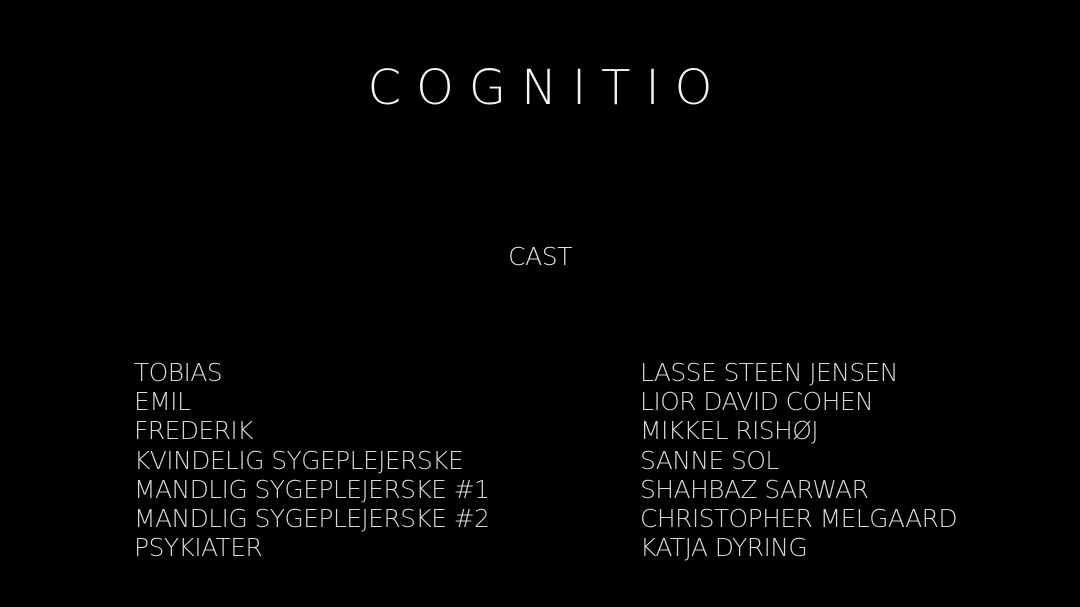 Image resolution: width=1080 pixels, height=607 pixels. Describe the element at coordinates (299, 460) in the screenshot. I see `role-name: KVINDELIG SYGEPLEJERSKE` at that location.